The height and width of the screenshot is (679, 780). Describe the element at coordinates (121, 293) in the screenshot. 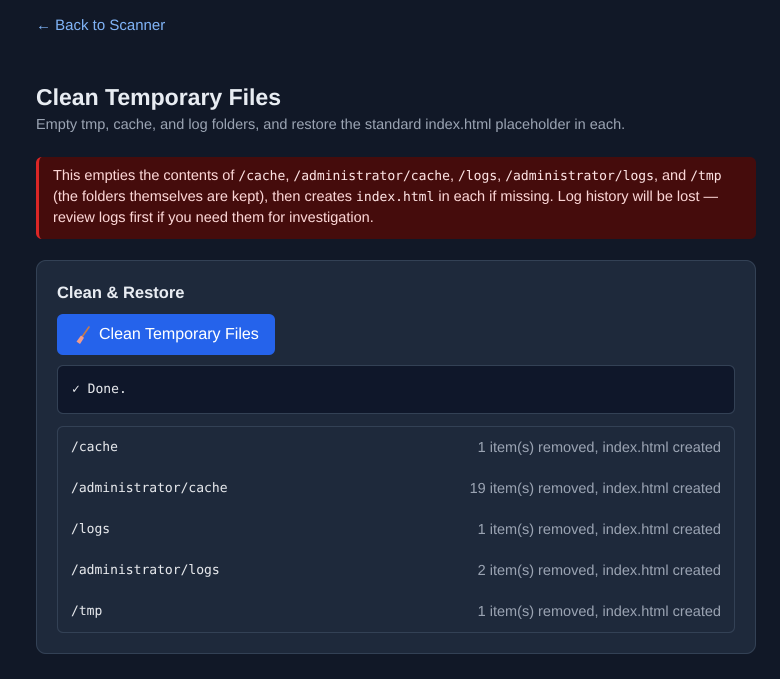

I see `card-title: Clean & Restore` at that location.